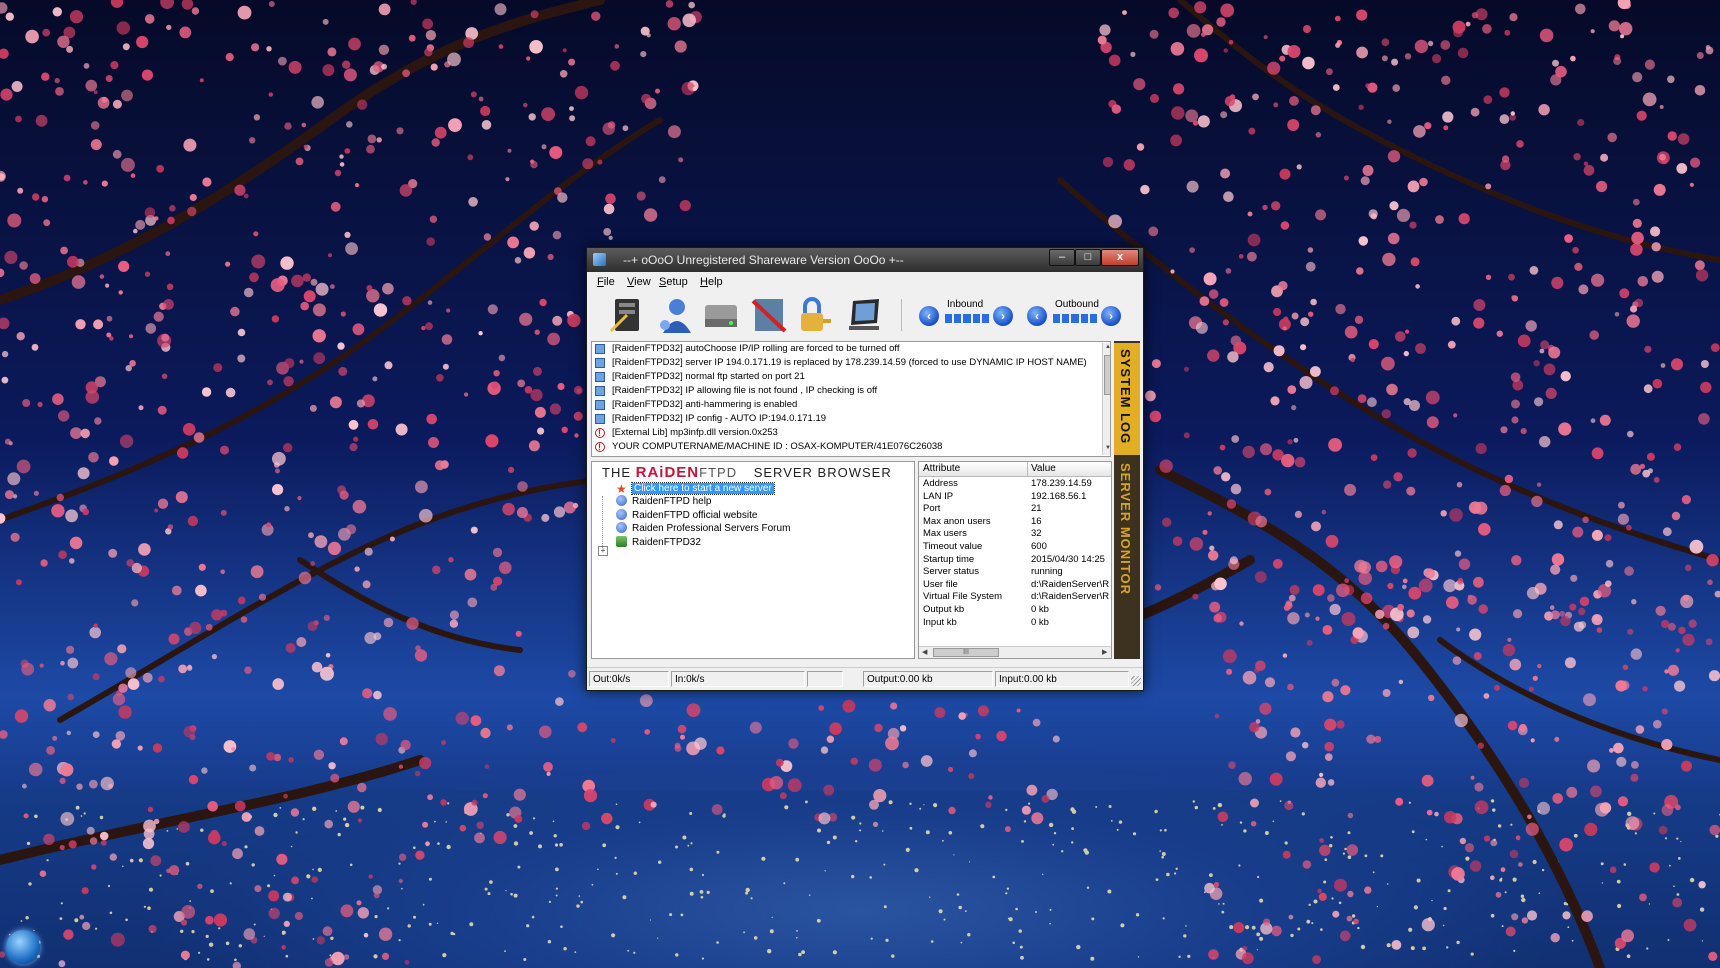  Describe the element at coordinates (675, 315) in the screenshot. I see `users-icon` at that location.